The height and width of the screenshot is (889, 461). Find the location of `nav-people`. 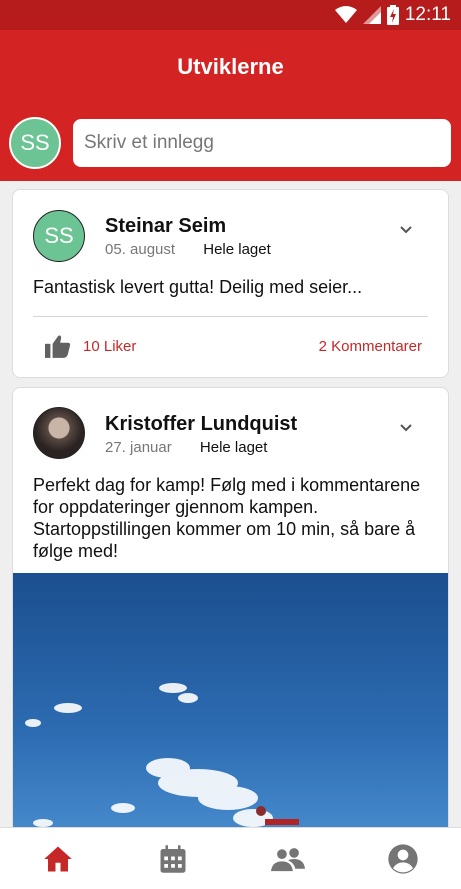

nav-people is located at coordinates (288, 858).